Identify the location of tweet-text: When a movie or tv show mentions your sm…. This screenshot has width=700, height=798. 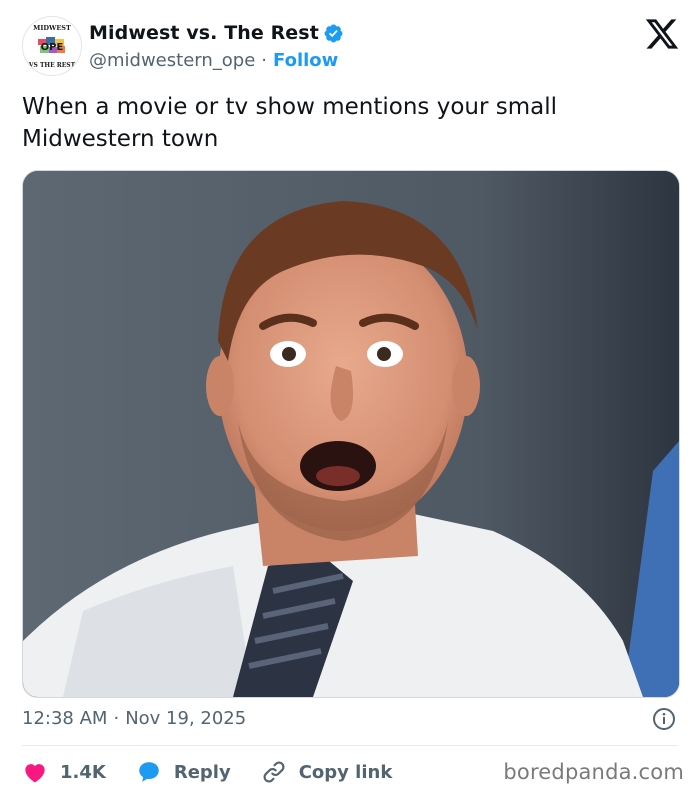
(290, 123).